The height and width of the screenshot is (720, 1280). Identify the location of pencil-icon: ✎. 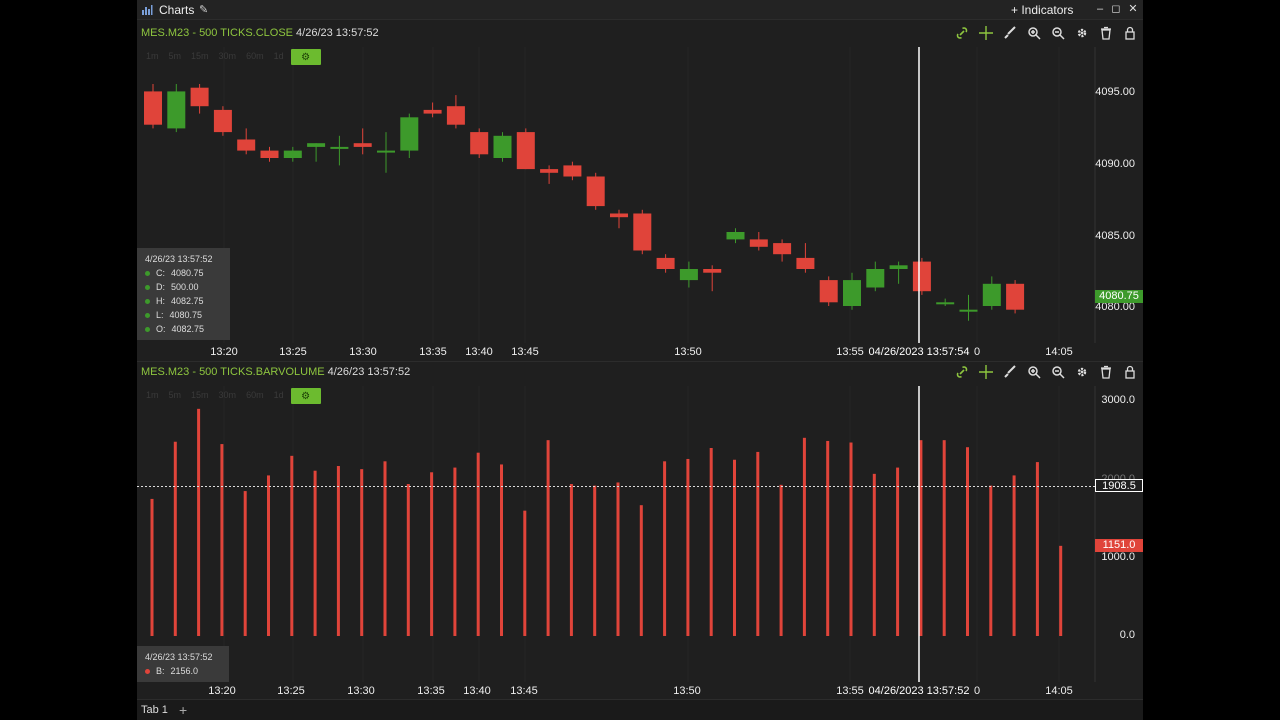
(203, 9).